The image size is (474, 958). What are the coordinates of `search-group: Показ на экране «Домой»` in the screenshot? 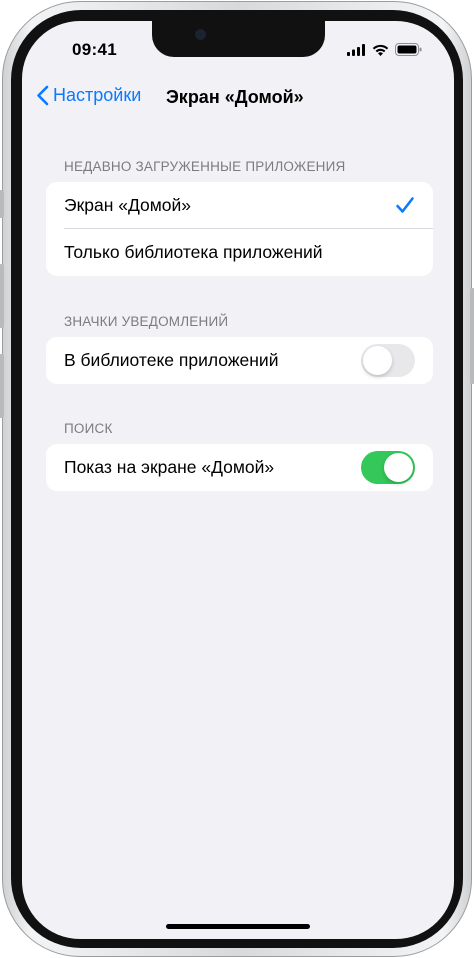 It's located at (239, 467).